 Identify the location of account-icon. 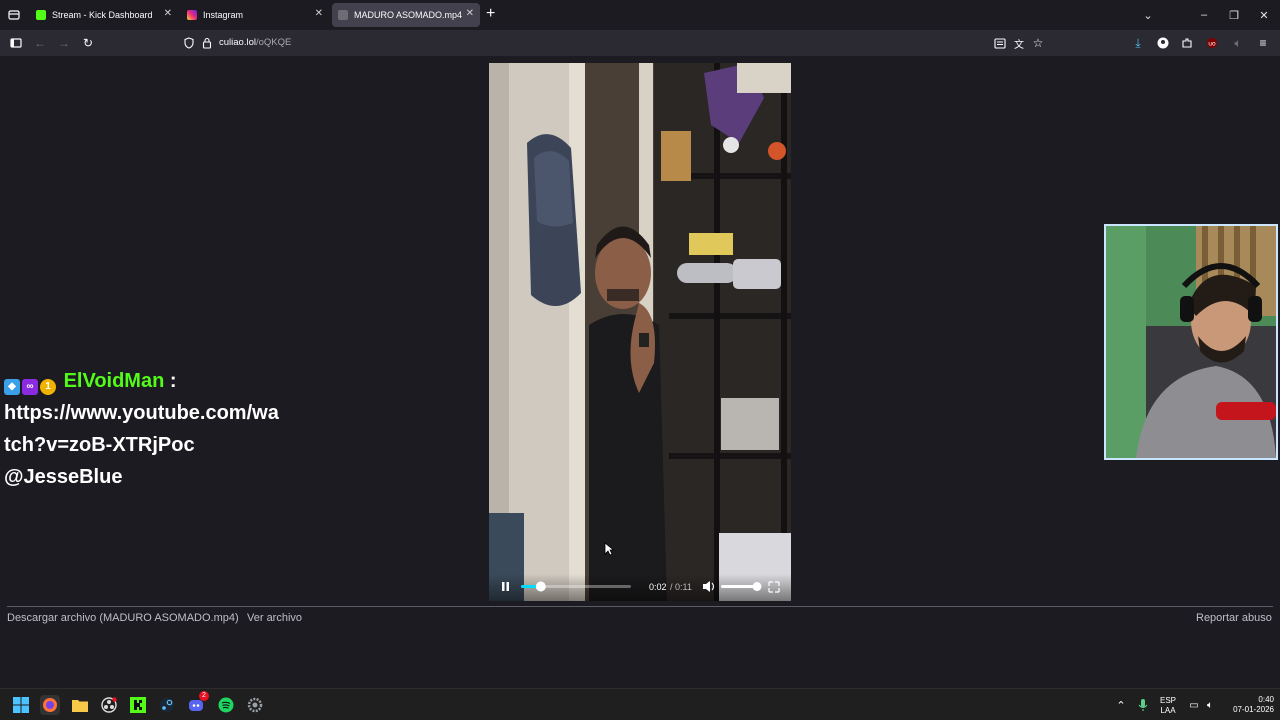
(1163, 43).